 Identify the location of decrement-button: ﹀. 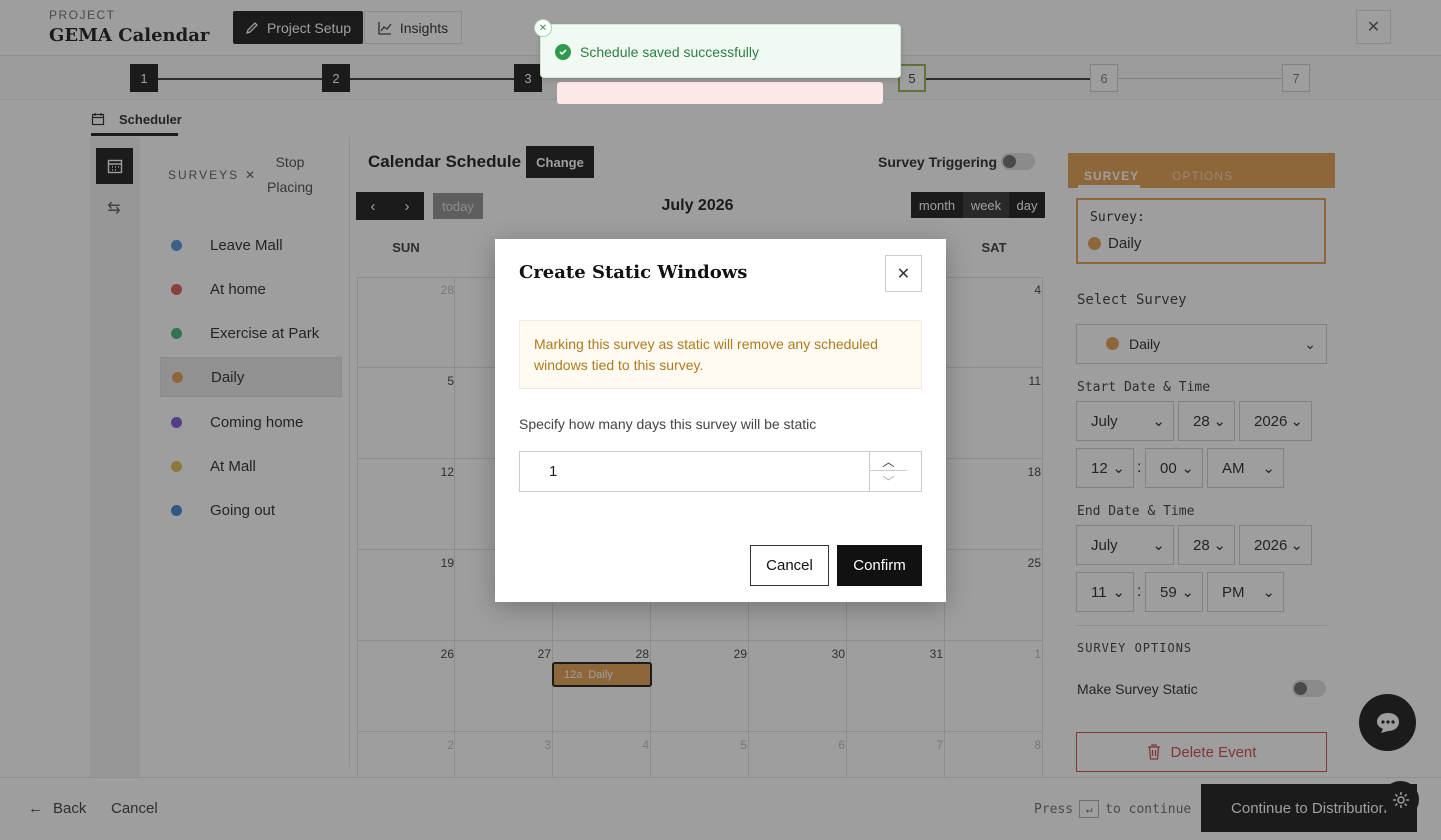
(888, 481).